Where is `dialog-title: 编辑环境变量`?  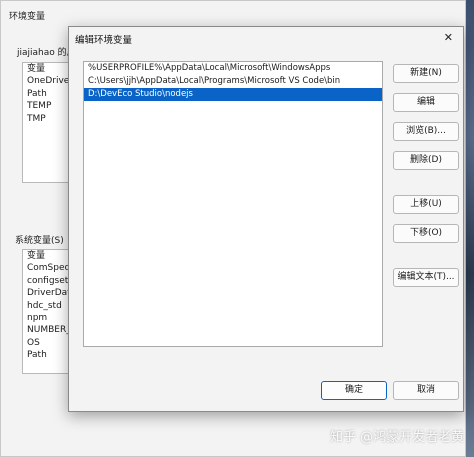 dialog-title: 编辑环境变量 is located at coordinates (104, 40).